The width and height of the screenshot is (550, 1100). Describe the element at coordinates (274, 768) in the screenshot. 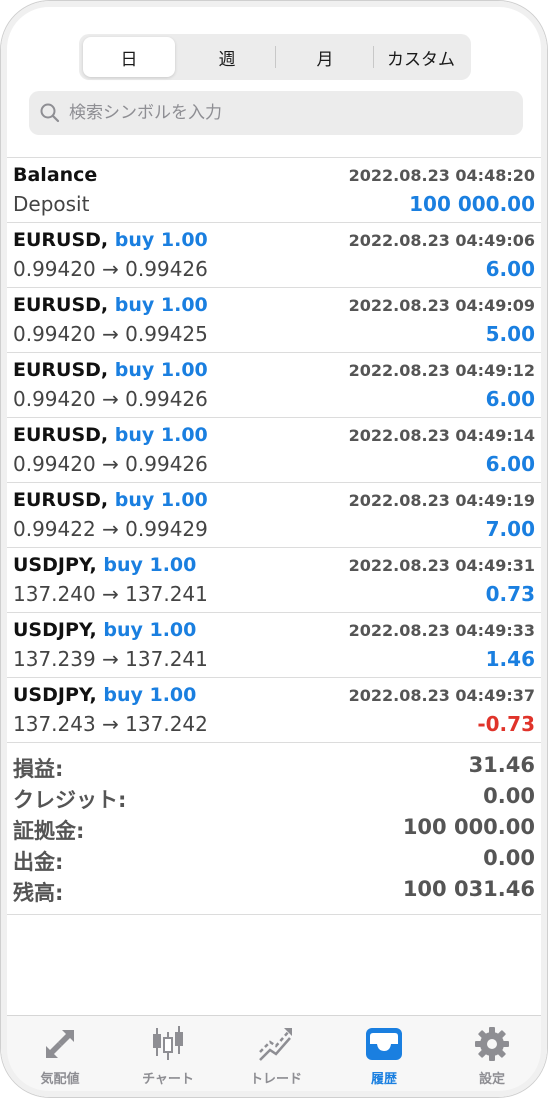

I see `summary-profit: 損益: 31.46` at that location.